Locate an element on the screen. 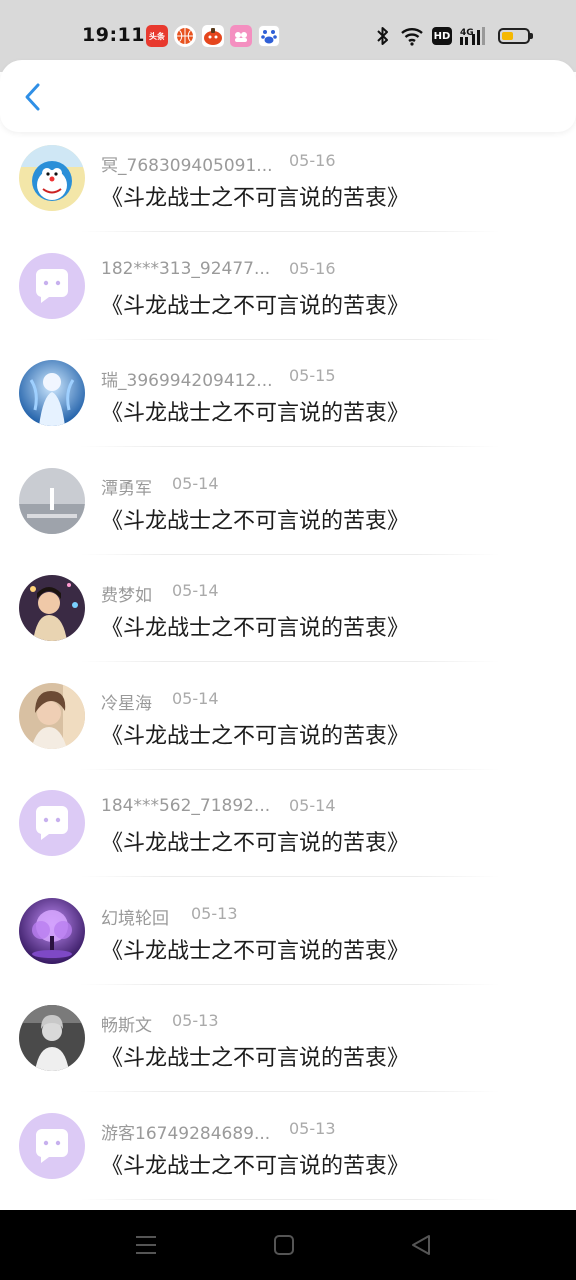  list-item: 幻境轮回 05-13 《斗龙战士之不可言说的苦衷》 is located at coordinates (288, 945).